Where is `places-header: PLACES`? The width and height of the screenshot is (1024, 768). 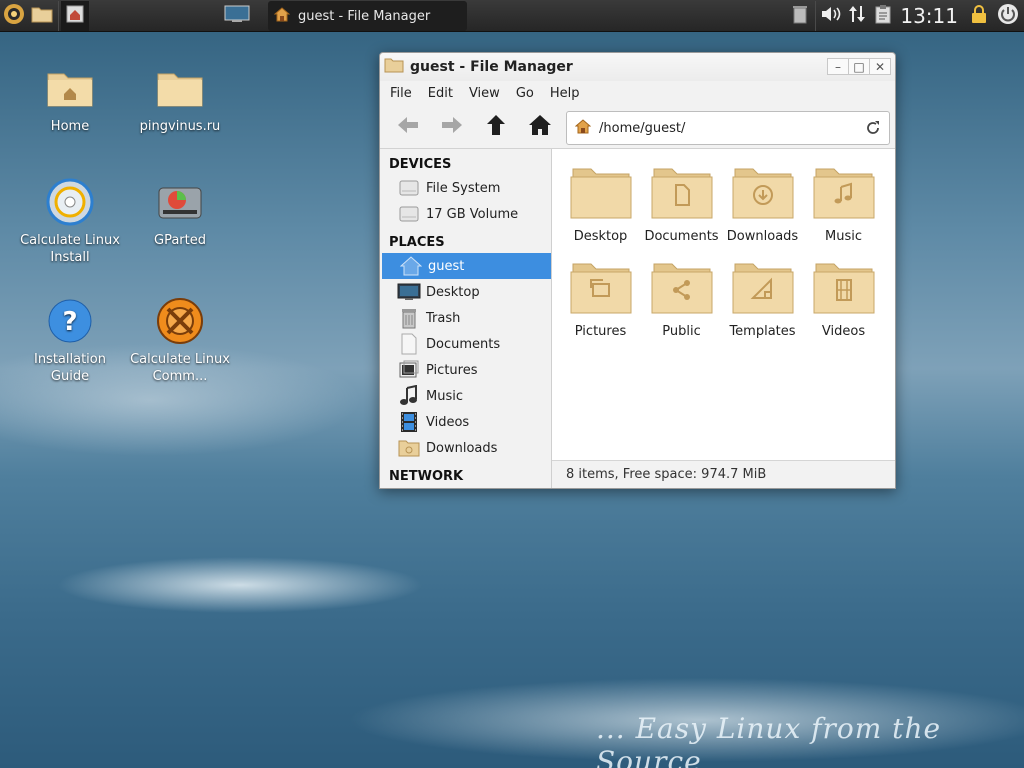 places-header: PLACES is located at coordinates (417, 242).